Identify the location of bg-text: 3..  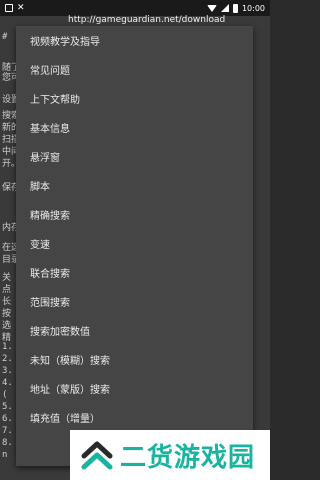
(7, 371).